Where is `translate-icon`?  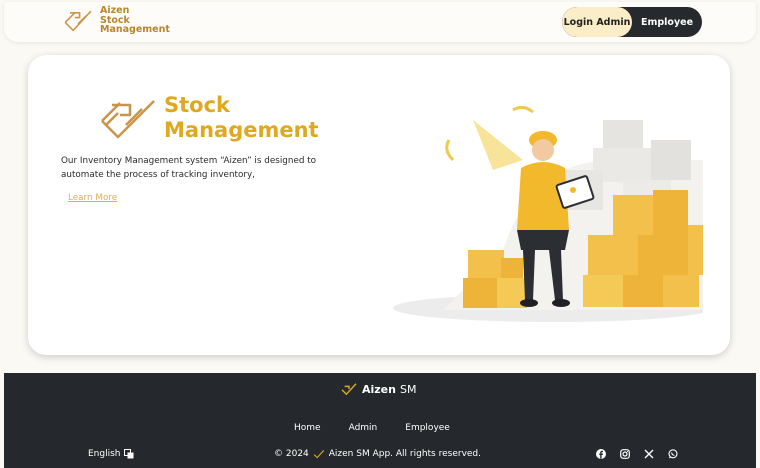 translate-icon is located at coordinates (128, 454).